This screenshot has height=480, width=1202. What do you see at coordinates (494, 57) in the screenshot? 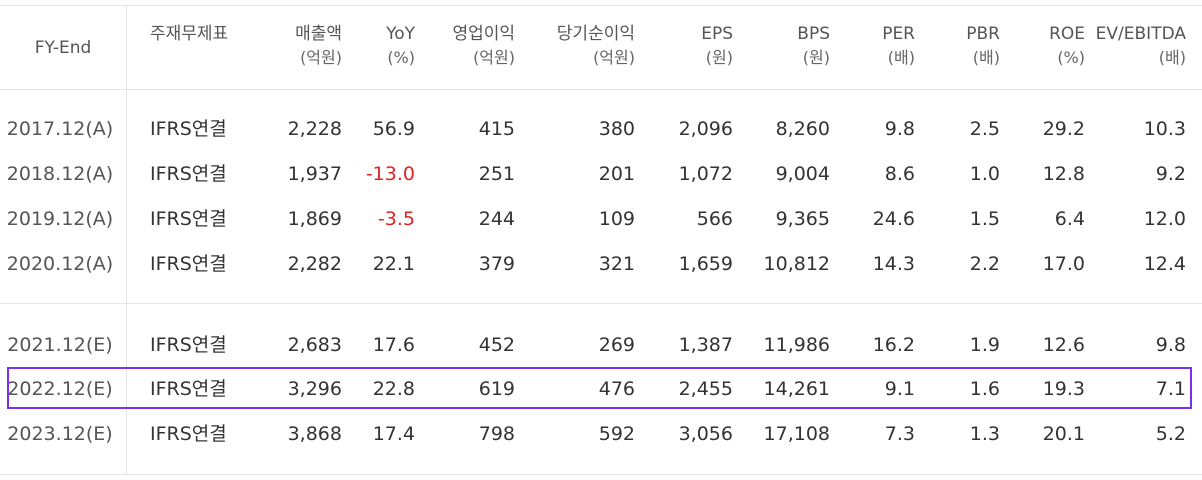
I see `header-operating-profit-unit: (억원)` at bounding box center [494, 57].